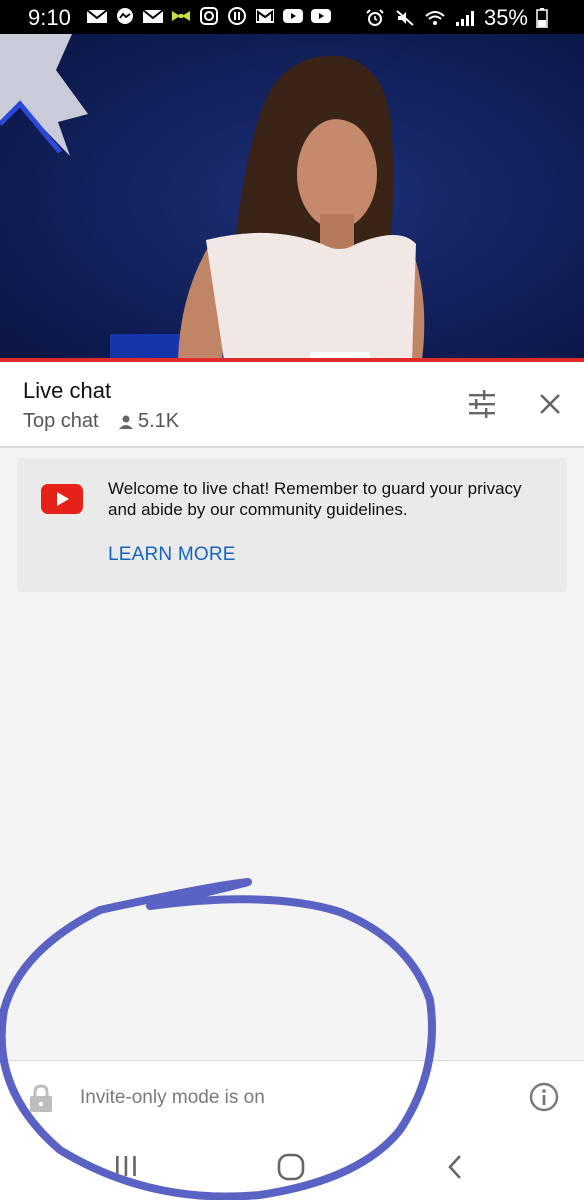 The height and width of the screenshot is (1200, 584). I want to click on invite-only-status: Invite-only mode is on, so click(172, 1097).